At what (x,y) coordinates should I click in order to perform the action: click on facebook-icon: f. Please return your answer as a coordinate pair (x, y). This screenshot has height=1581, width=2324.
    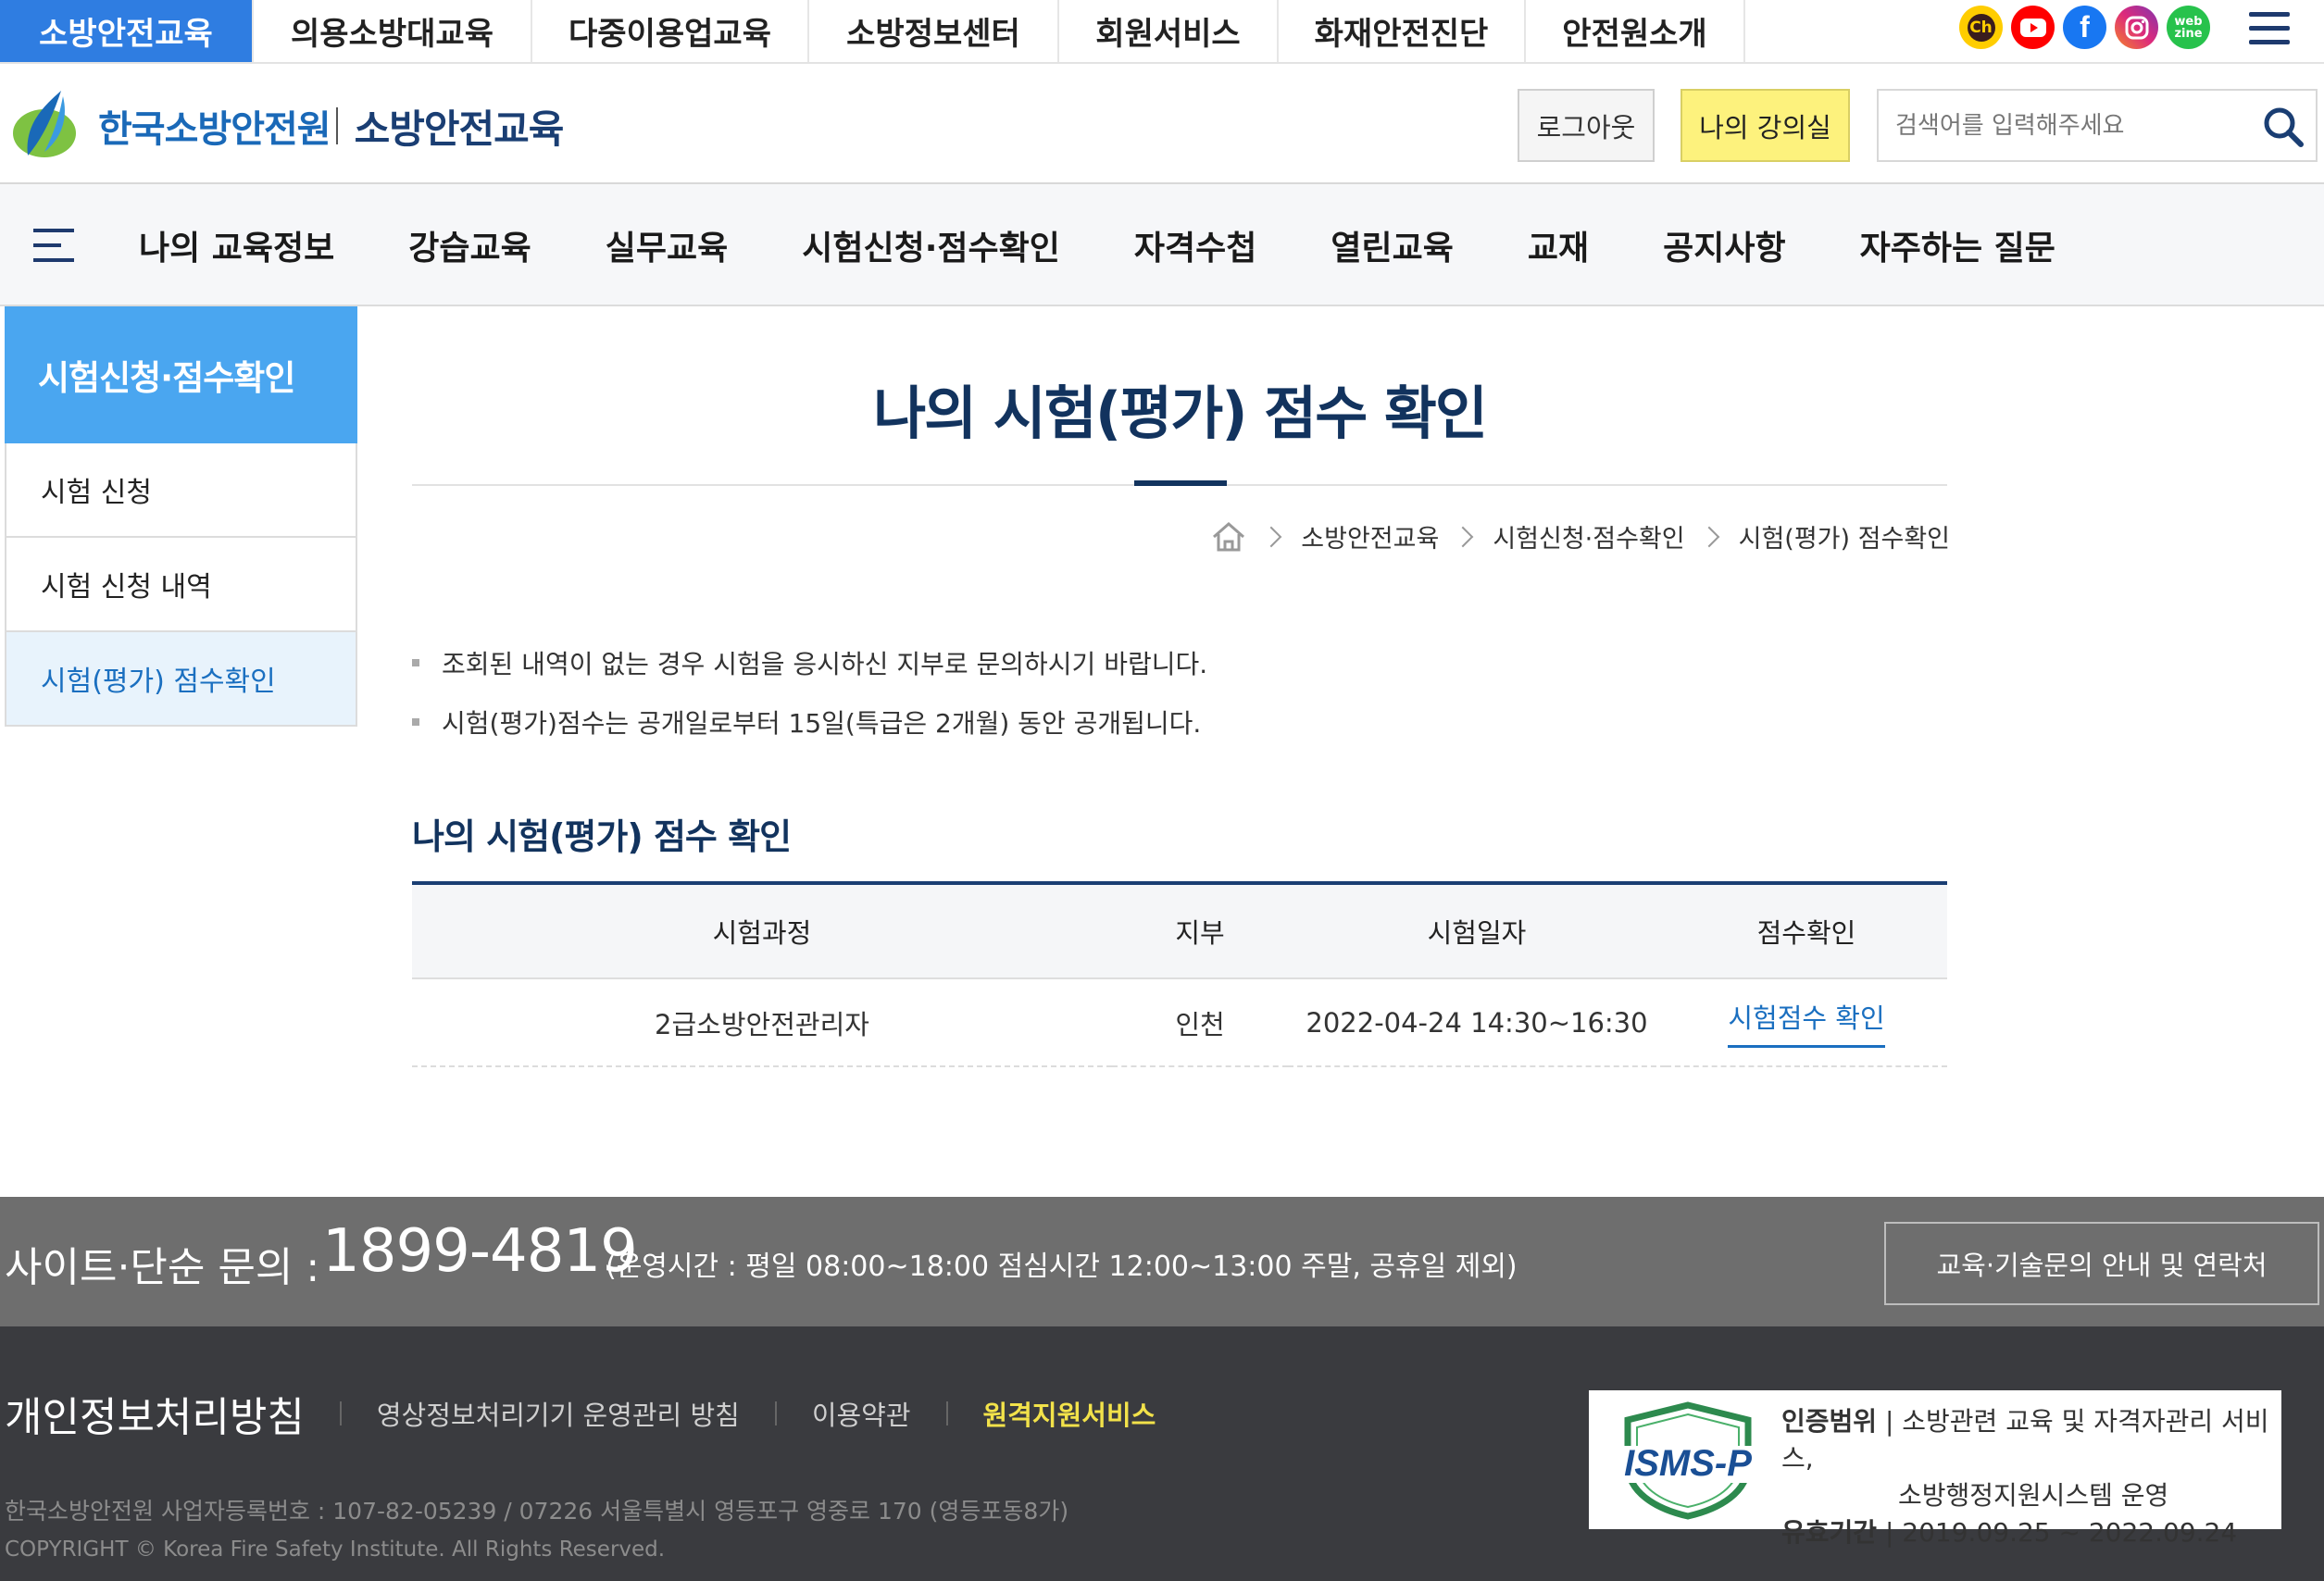
    Looking at the image, I should click on (2084, 27).